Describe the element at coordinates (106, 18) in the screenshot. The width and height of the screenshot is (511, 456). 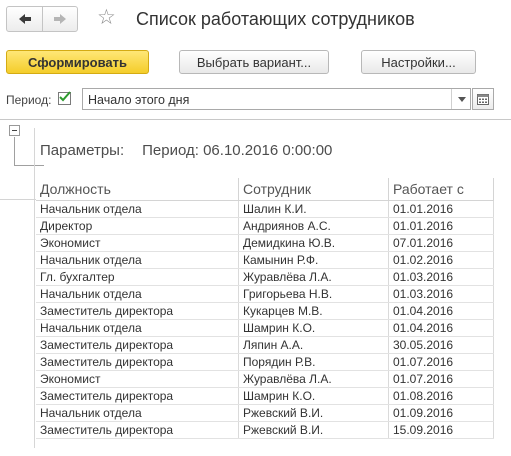
I see `star-icon: ☆` at that location.